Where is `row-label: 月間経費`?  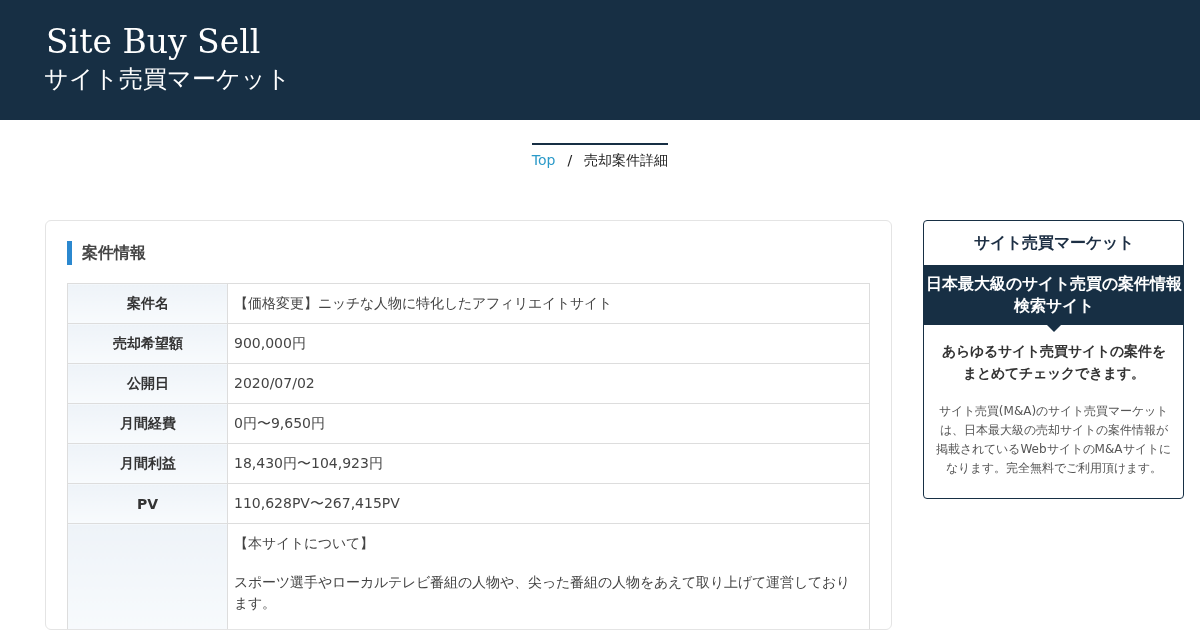
row-label: 月間経費 is located at coordinates (147, 423).